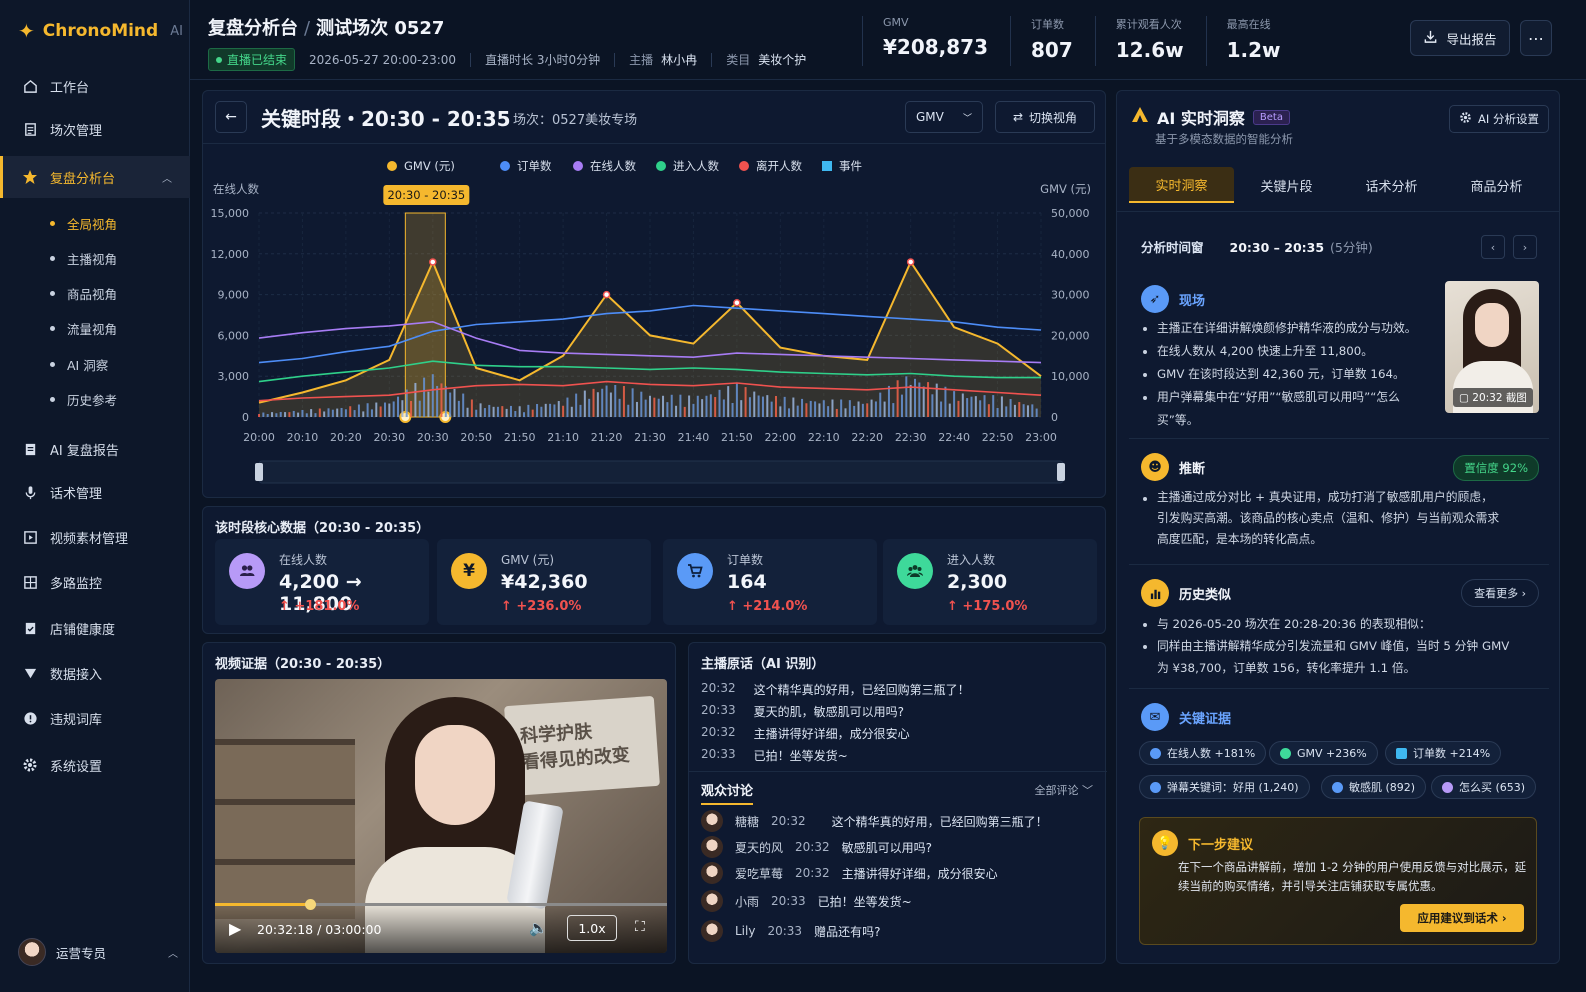 The width and height of the screenshot is (1586, 992). What do you see at coordinates (606, 294) in the screenshot?
I see `gmv-peak-marker` at bounding box center [606, 294].